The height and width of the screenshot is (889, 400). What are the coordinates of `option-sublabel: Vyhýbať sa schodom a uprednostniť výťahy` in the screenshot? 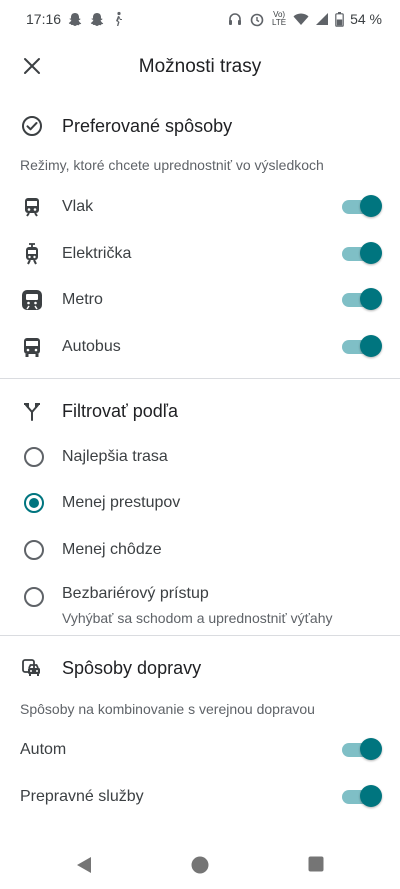 It's located at (197, 618).